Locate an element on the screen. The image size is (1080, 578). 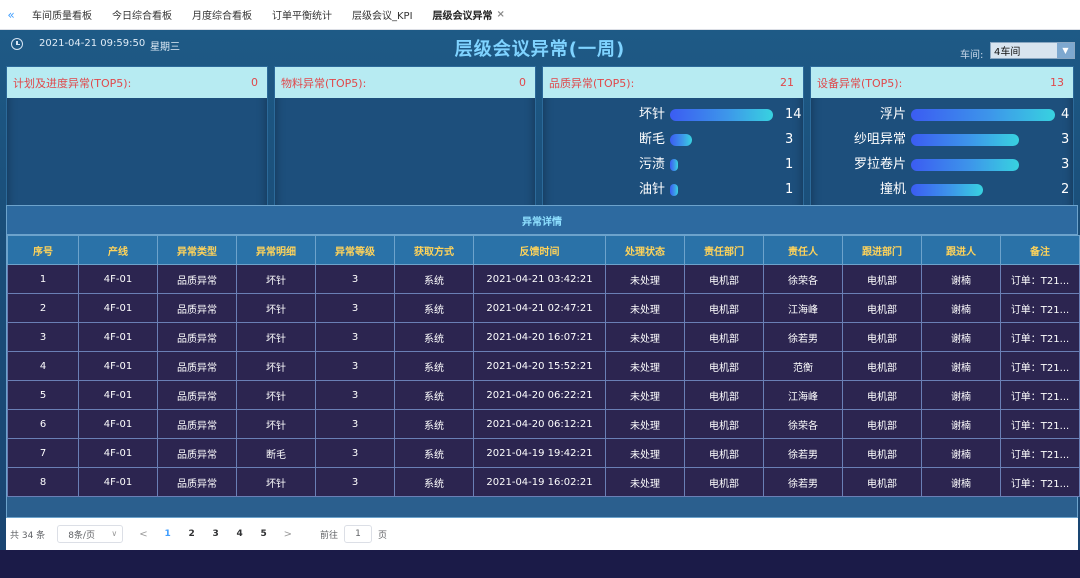
tab-order-balance: 订单平衡统计 is located at coordinates (302, 15).